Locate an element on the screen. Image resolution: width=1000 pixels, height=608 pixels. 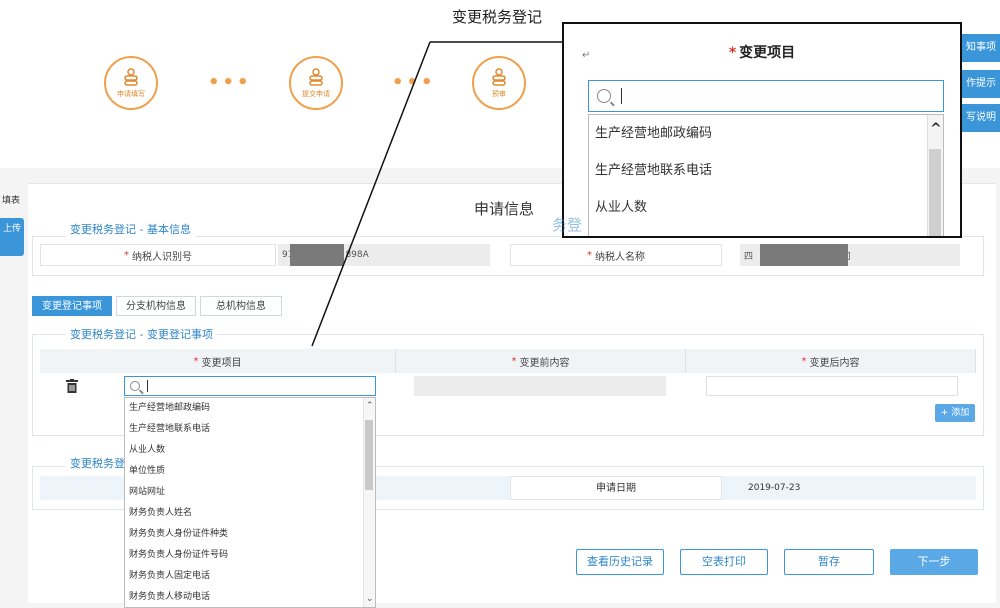
zoom-heading-text: 变更项目 is located at coordinates (767, 53).